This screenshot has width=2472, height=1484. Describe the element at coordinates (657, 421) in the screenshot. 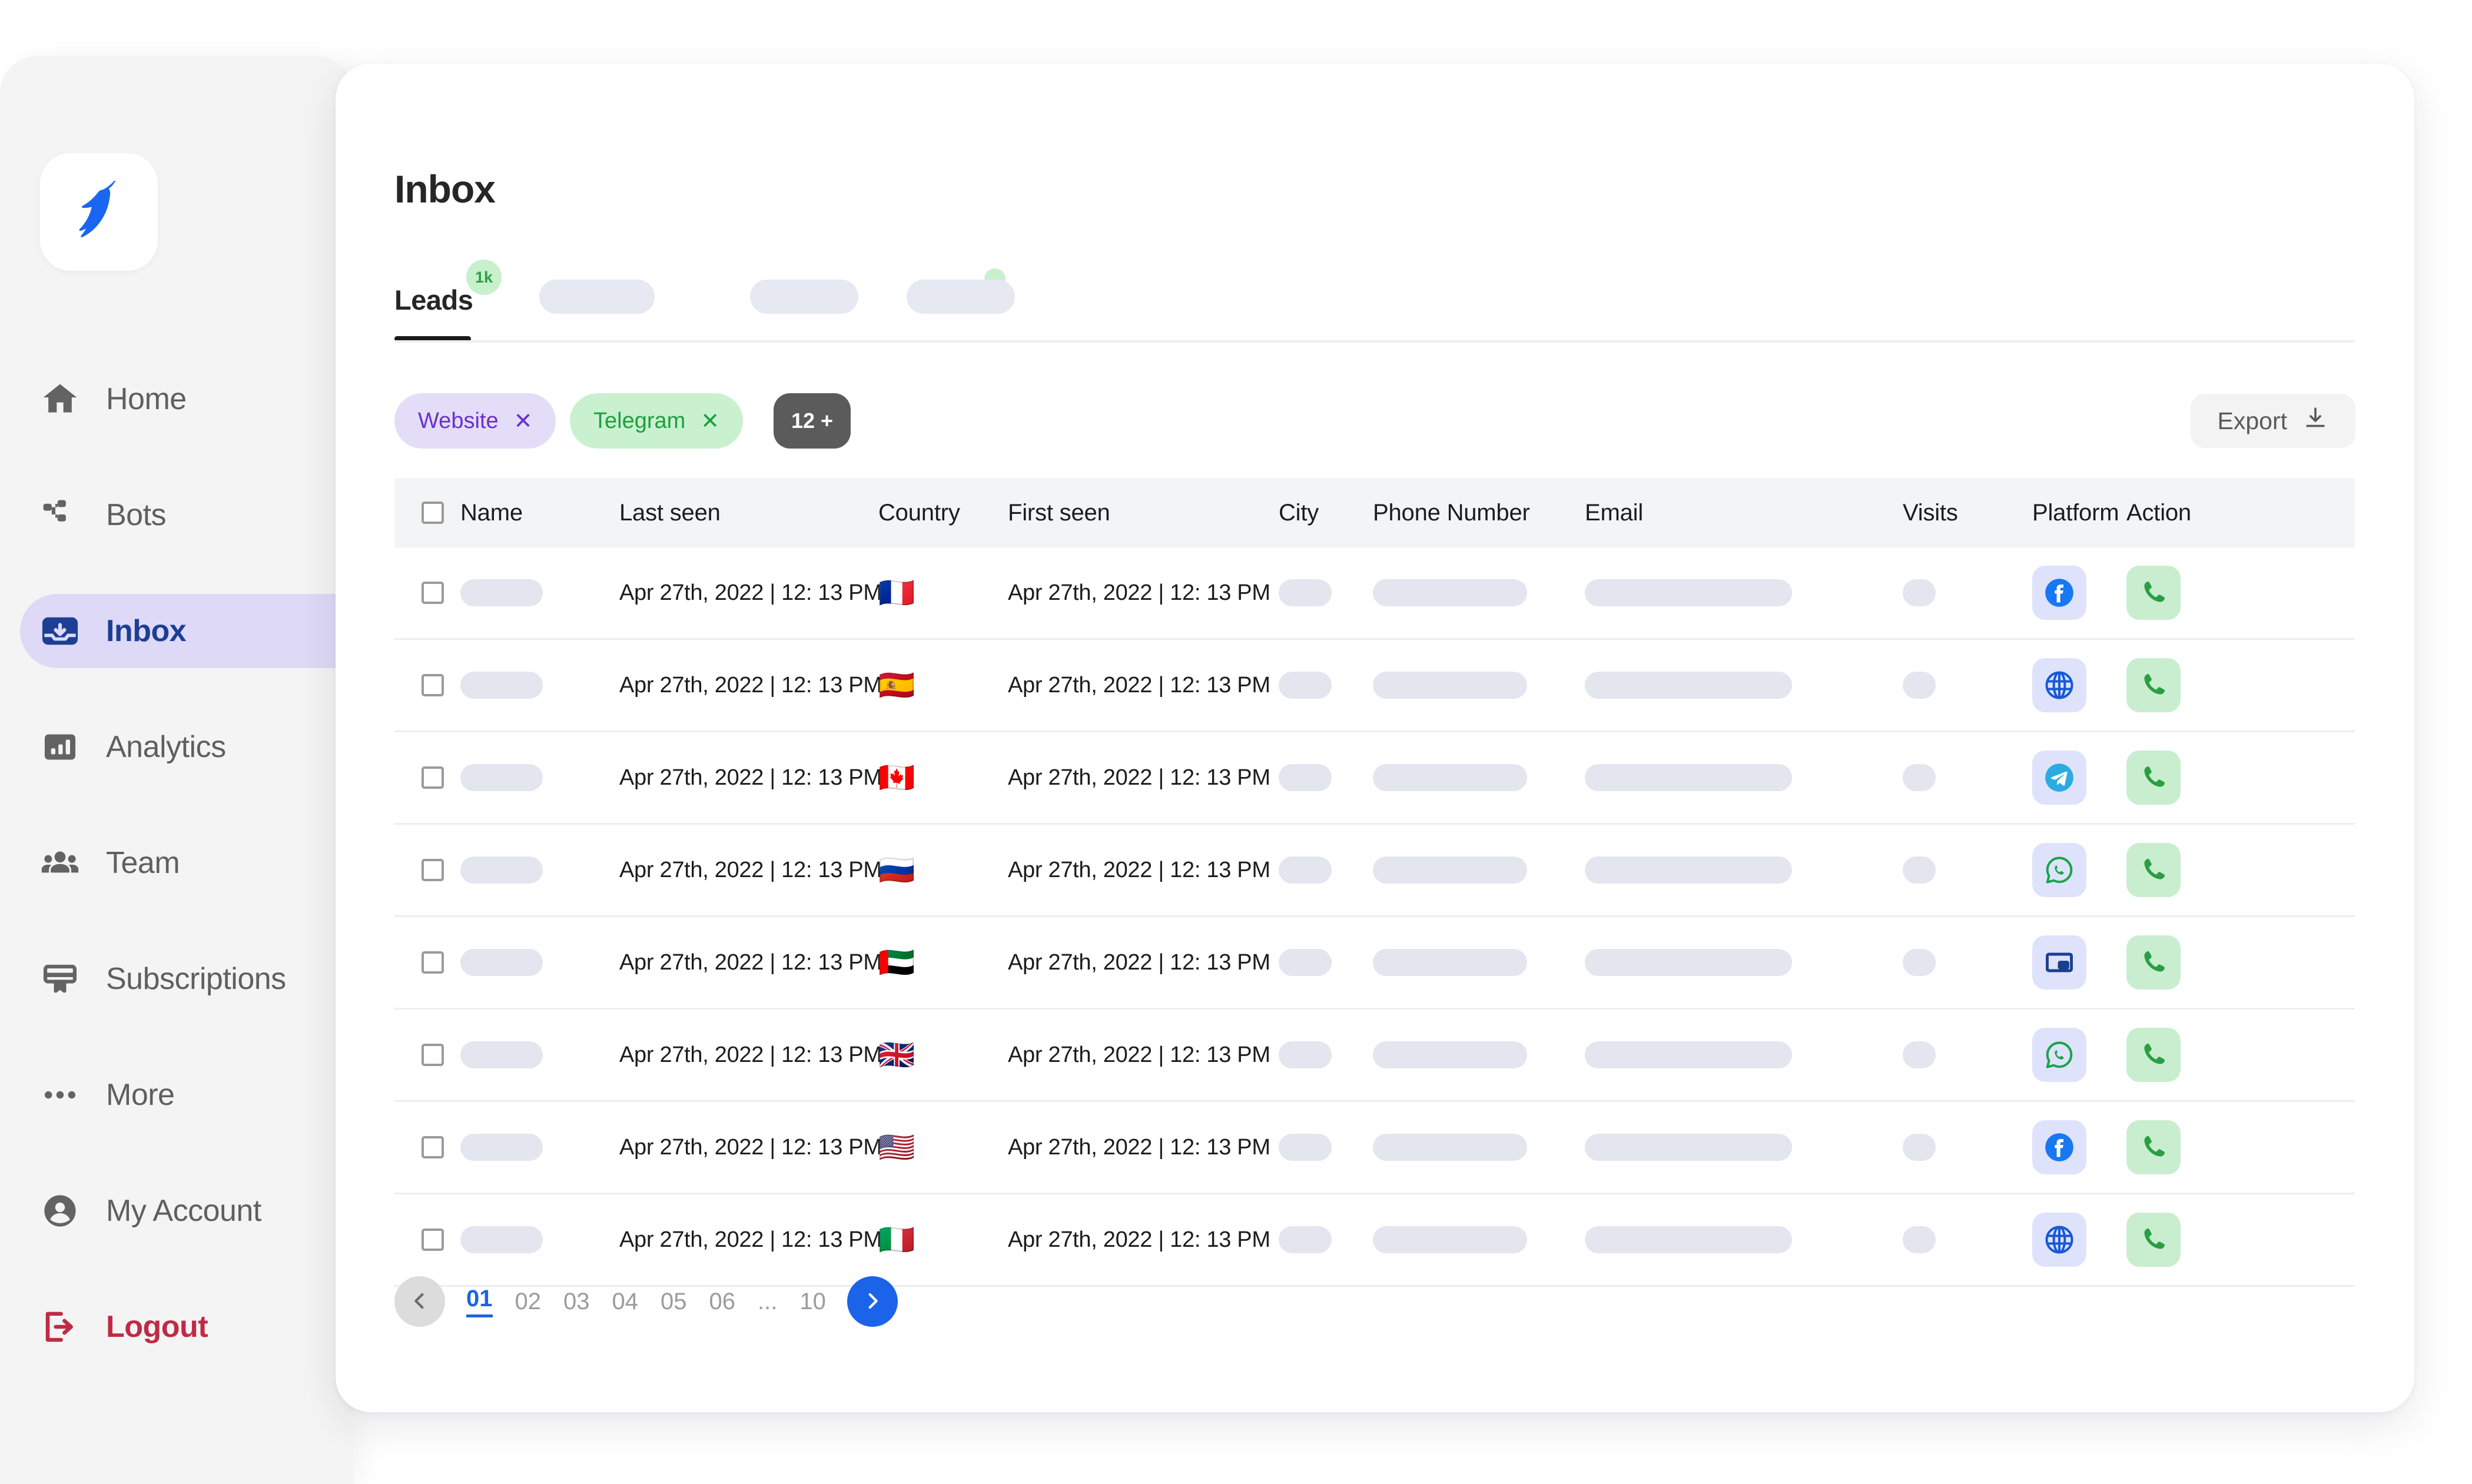

I see `filter-chip-telegram: Telegram ✕` at that location.